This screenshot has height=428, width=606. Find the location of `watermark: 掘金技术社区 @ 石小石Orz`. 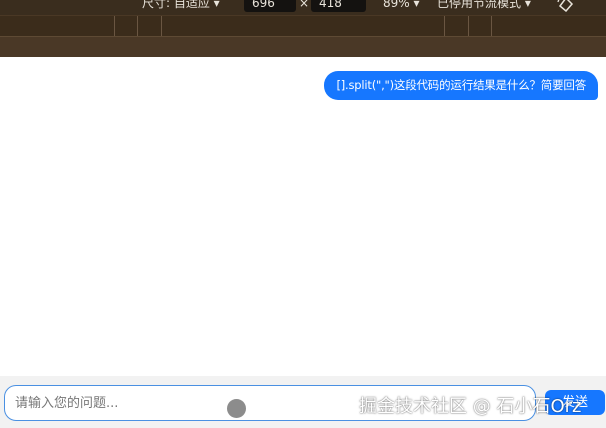

watermark: 掘金技术社区 @ 石小石Orz is located at coordinates (470, 406).